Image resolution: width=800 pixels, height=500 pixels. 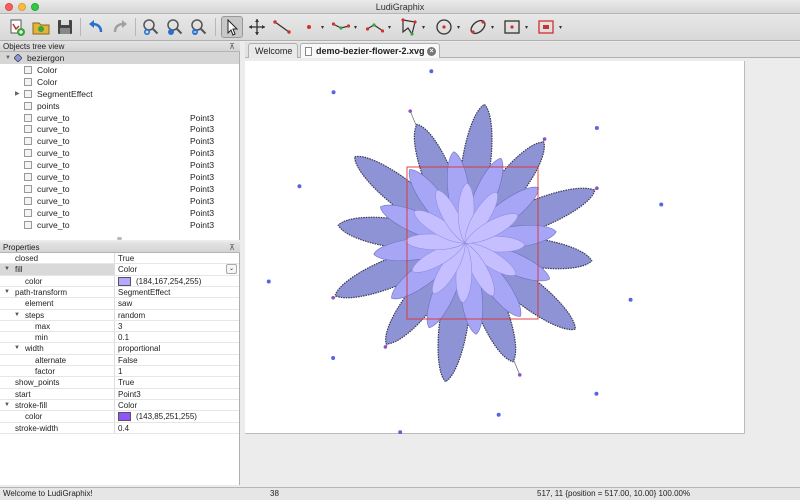 I want to click on property-row: start Point3, so click(x=119, y=394).